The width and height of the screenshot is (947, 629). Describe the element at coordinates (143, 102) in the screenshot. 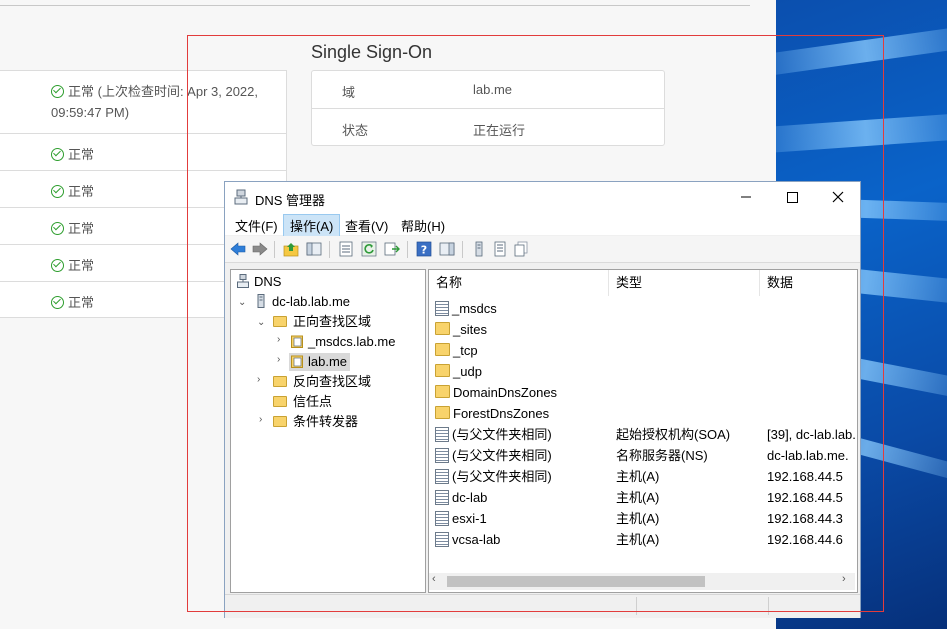

I see `status-row: 正常 (上次检查时间: Apr 3, 2022, 09:59:47 PM)` at that location.